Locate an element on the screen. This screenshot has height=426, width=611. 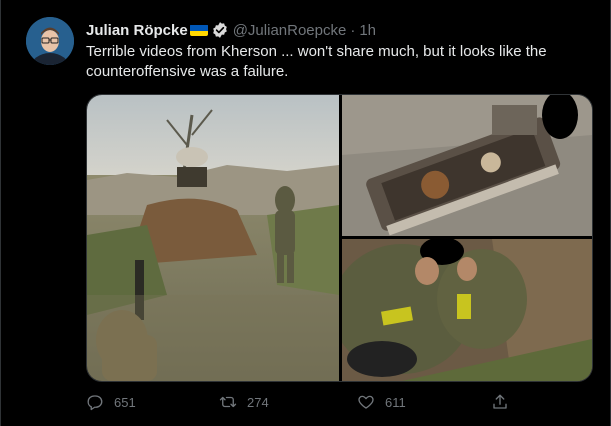
heart-icon is located at coordinates (366, 402).